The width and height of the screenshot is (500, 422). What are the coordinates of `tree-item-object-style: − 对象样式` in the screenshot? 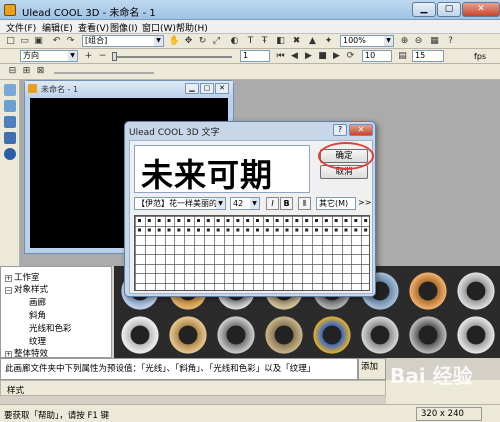 It's located at (26, 289).